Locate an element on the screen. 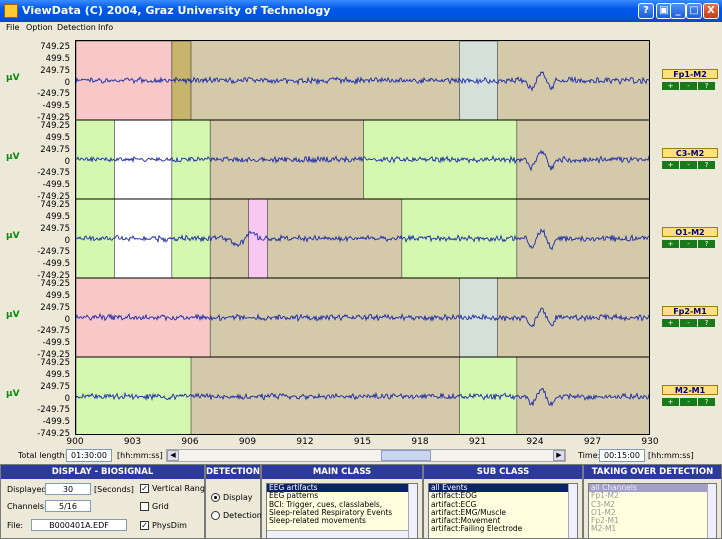 The width and height of the screenshot is (722, 539). taking-over-vscroll is located at coordinates (711, 511).